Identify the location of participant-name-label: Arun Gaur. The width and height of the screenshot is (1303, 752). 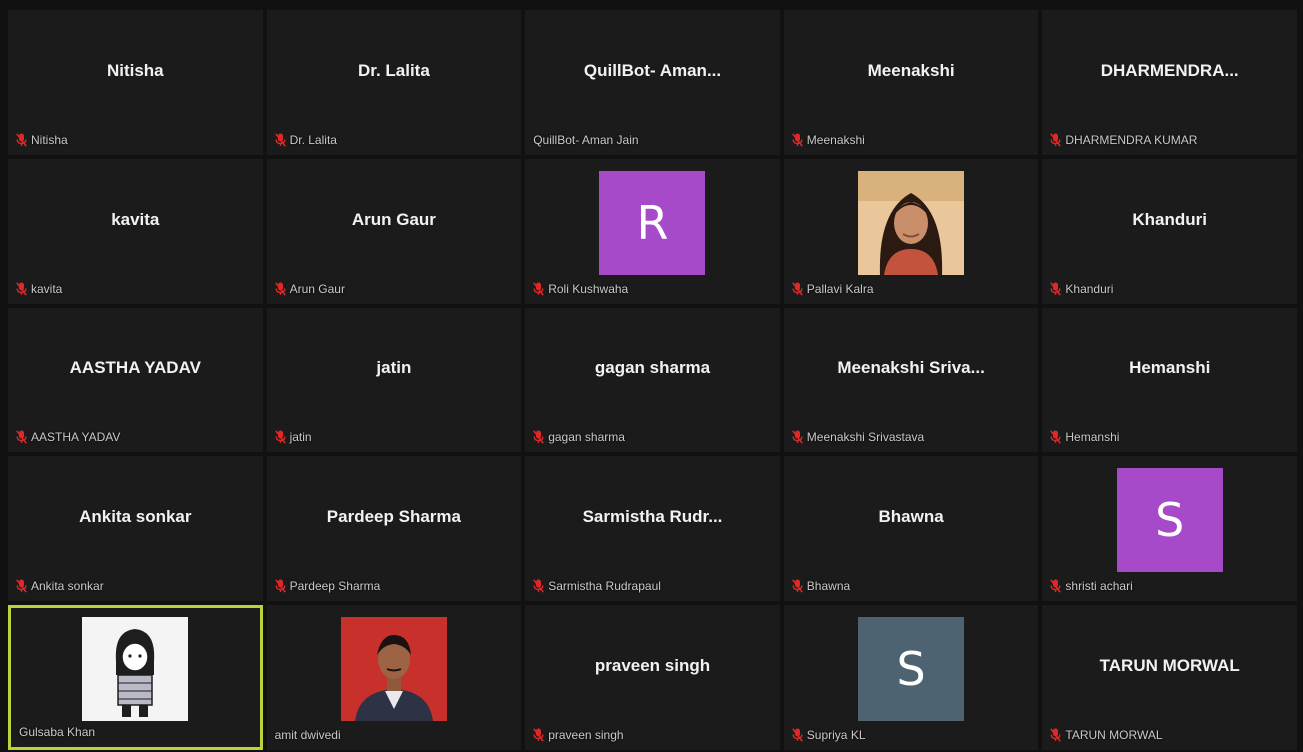
(309, 288).